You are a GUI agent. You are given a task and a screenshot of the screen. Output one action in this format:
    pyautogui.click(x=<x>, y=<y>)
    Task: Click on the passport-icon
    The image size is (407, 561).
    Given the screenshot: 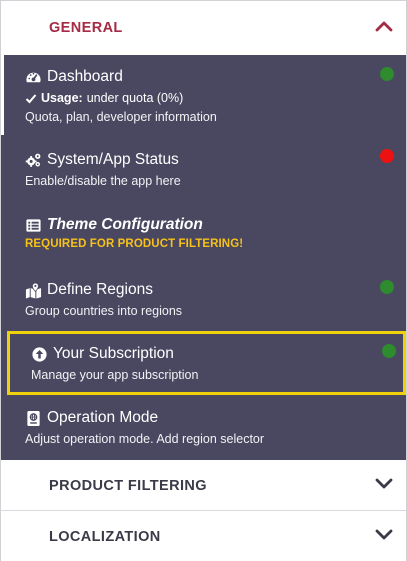 What is the action you would take?
    pyautogui.click(x=33, y=418)
    